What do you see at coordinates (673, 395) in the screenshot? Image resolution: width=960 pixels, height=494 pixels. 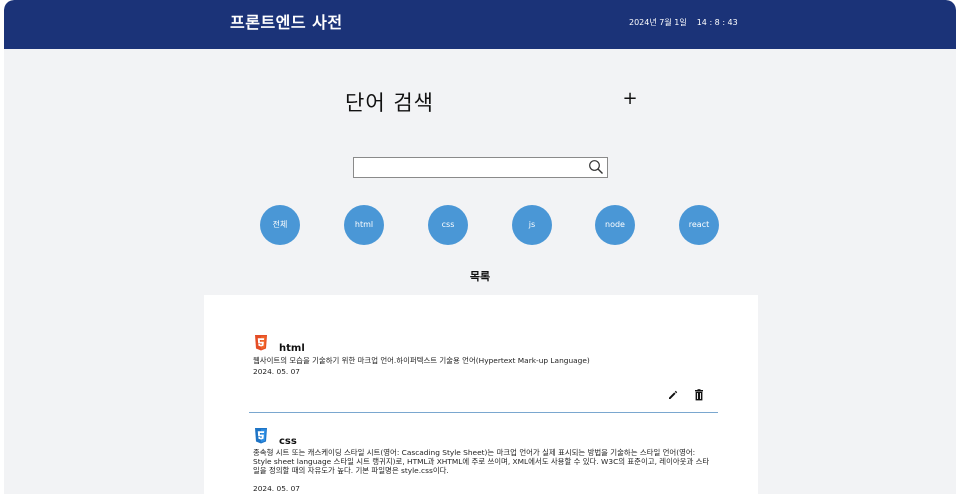 I see `edit-icon` at bounding box center [673, 395].